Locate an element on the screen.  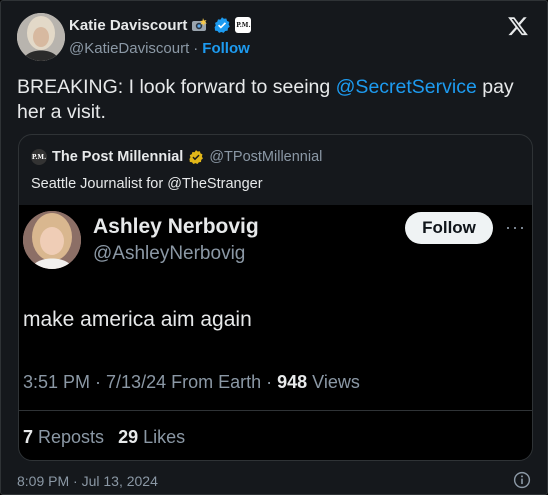
author-handle: @KatieDaviscourt is located at coordinates (129, 48).